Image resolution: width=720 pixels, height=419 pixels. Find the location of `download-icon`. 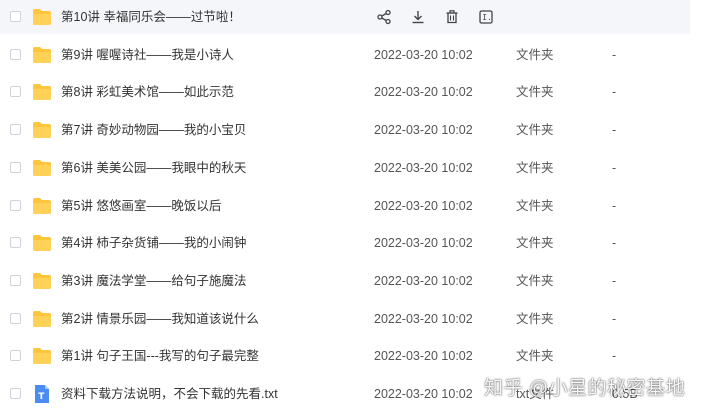

download-icon is located at coordinates (418, 17).